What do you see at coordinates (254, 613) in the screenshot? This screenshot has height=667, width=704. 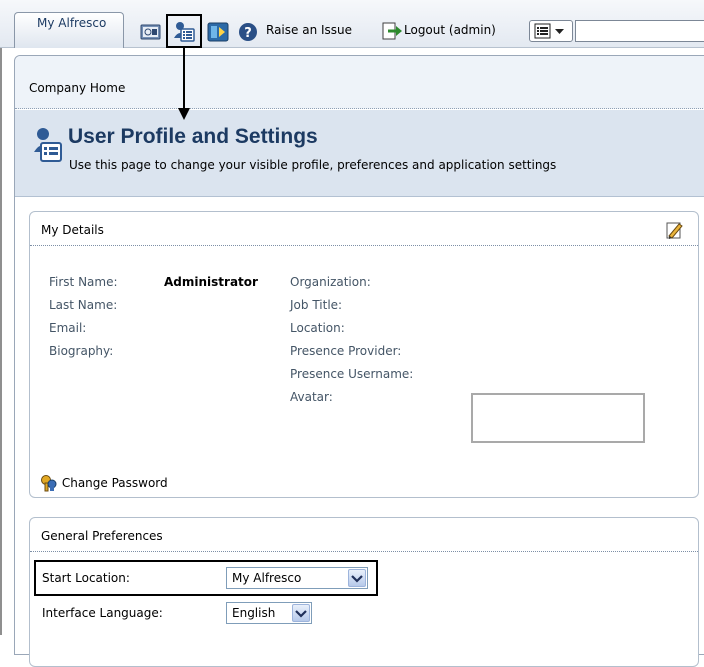 I see `interface-language-value: English` at bounding box center [254, 613].